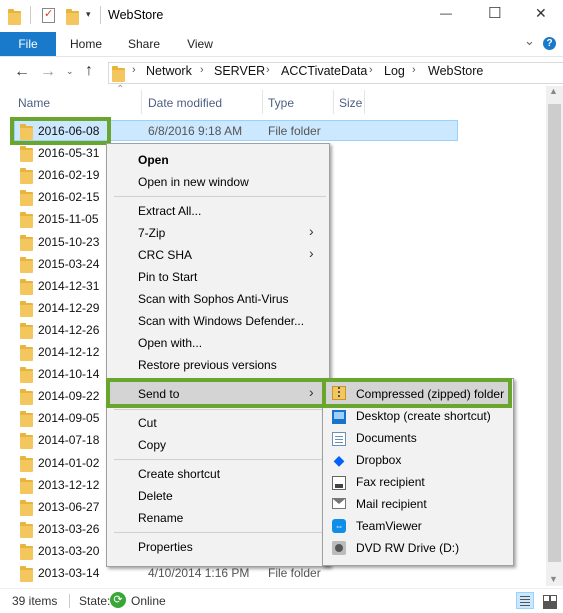  What do you see at coordinates (68, 242) in the screenshot?
I see `file-row-name: 2015-10-23` at bounding box center [68, 242].